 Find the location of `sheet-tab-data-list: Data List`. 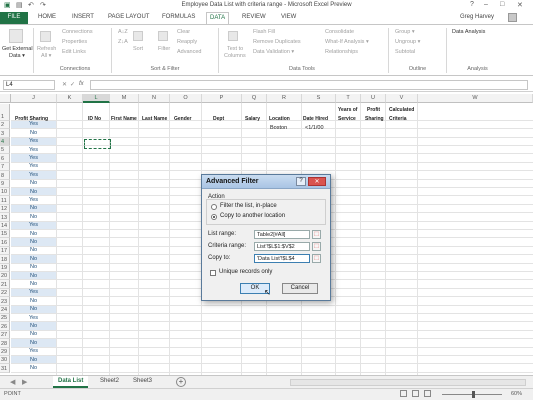

sheet-tab-data-list: Data List is located at coordinates (71, 382).